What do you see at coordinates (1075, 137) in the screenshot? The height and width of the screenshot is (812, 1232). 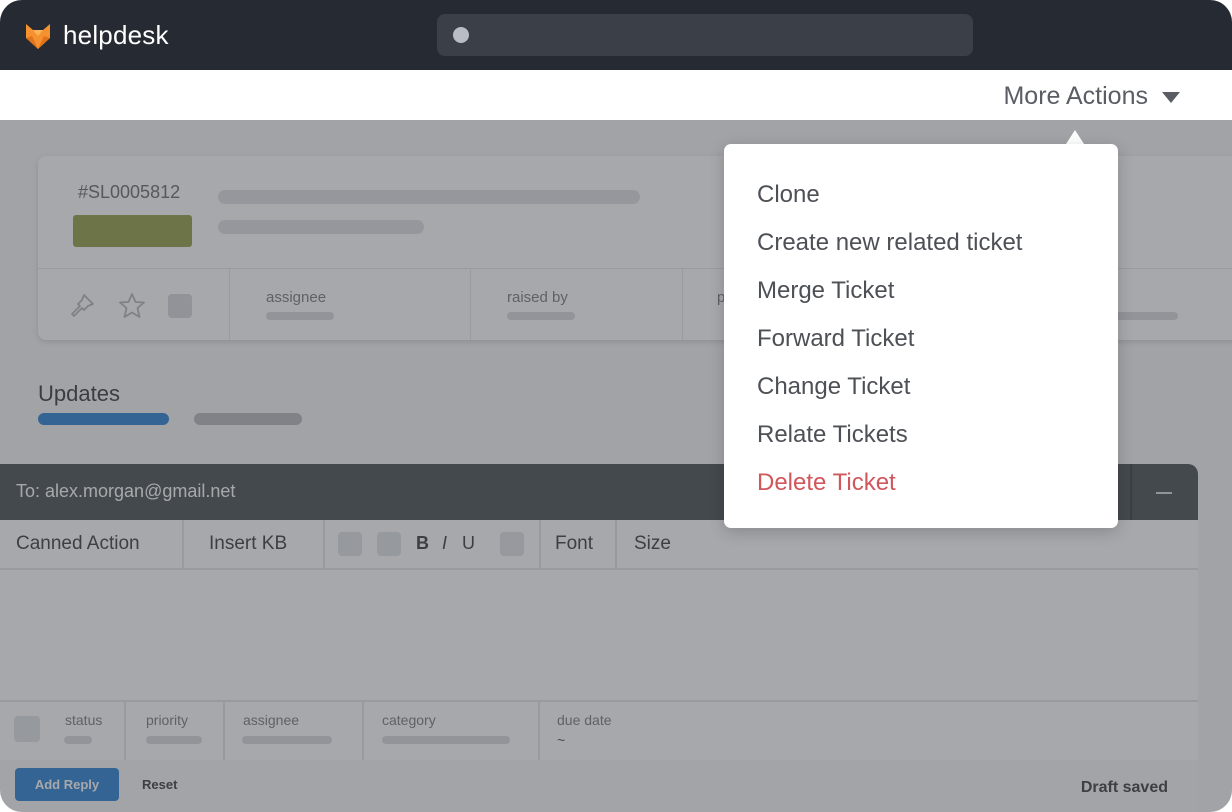 I see `dropdown-arrow` at bounding box center [1075, 137].